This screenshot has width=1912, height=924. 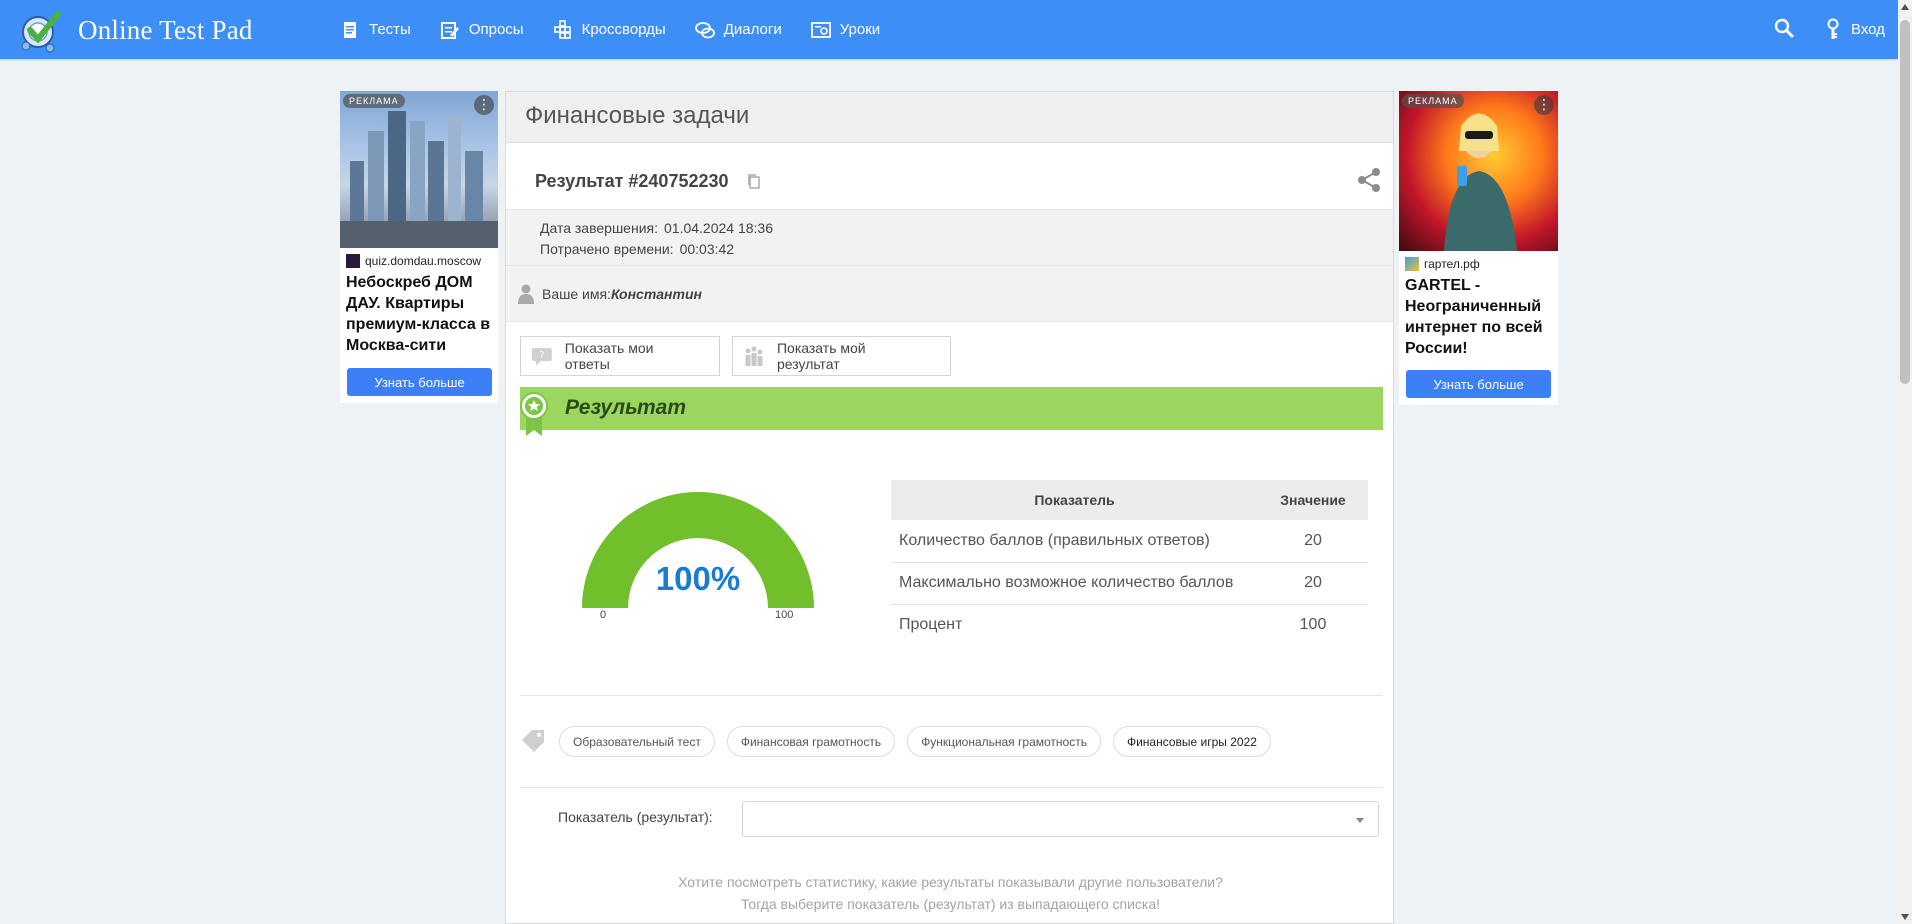 I want to click on ad-right-source: гартел.рф, so click(x=1478, y=261).